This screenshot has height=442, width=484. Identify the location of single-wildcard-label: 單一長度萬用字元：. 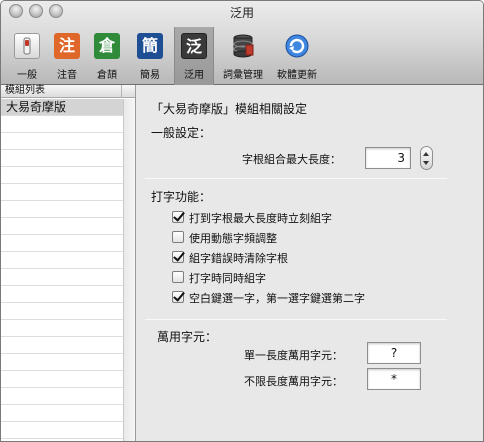
(293, 355).